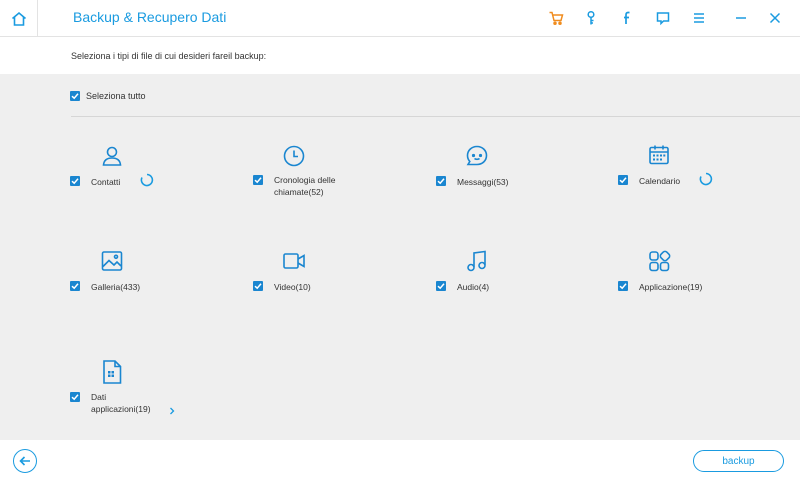  What do you see at coordinates (591, 18) in the screenshot?
I see `key-icon` at bounding box center [591, 18].